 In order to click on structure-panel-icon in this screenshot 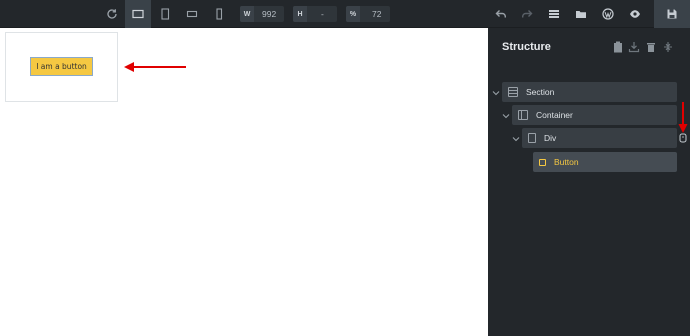, I will do `click(554, 14)`.